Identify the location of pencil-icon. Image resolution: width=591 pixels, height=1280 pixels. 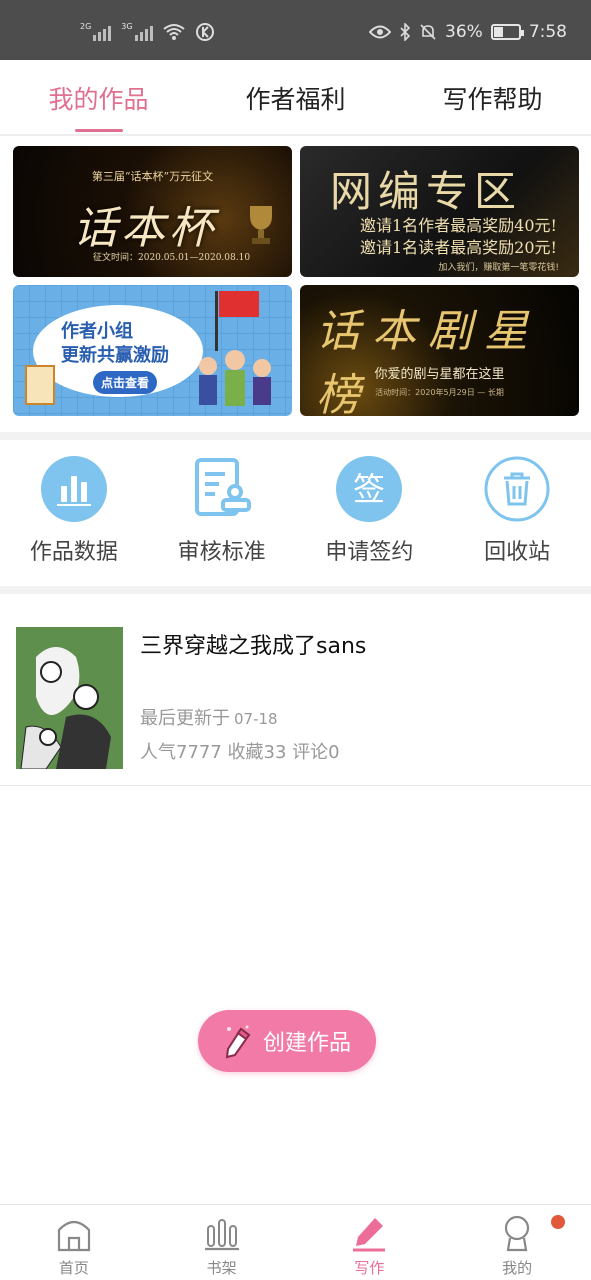
(238, 1042).